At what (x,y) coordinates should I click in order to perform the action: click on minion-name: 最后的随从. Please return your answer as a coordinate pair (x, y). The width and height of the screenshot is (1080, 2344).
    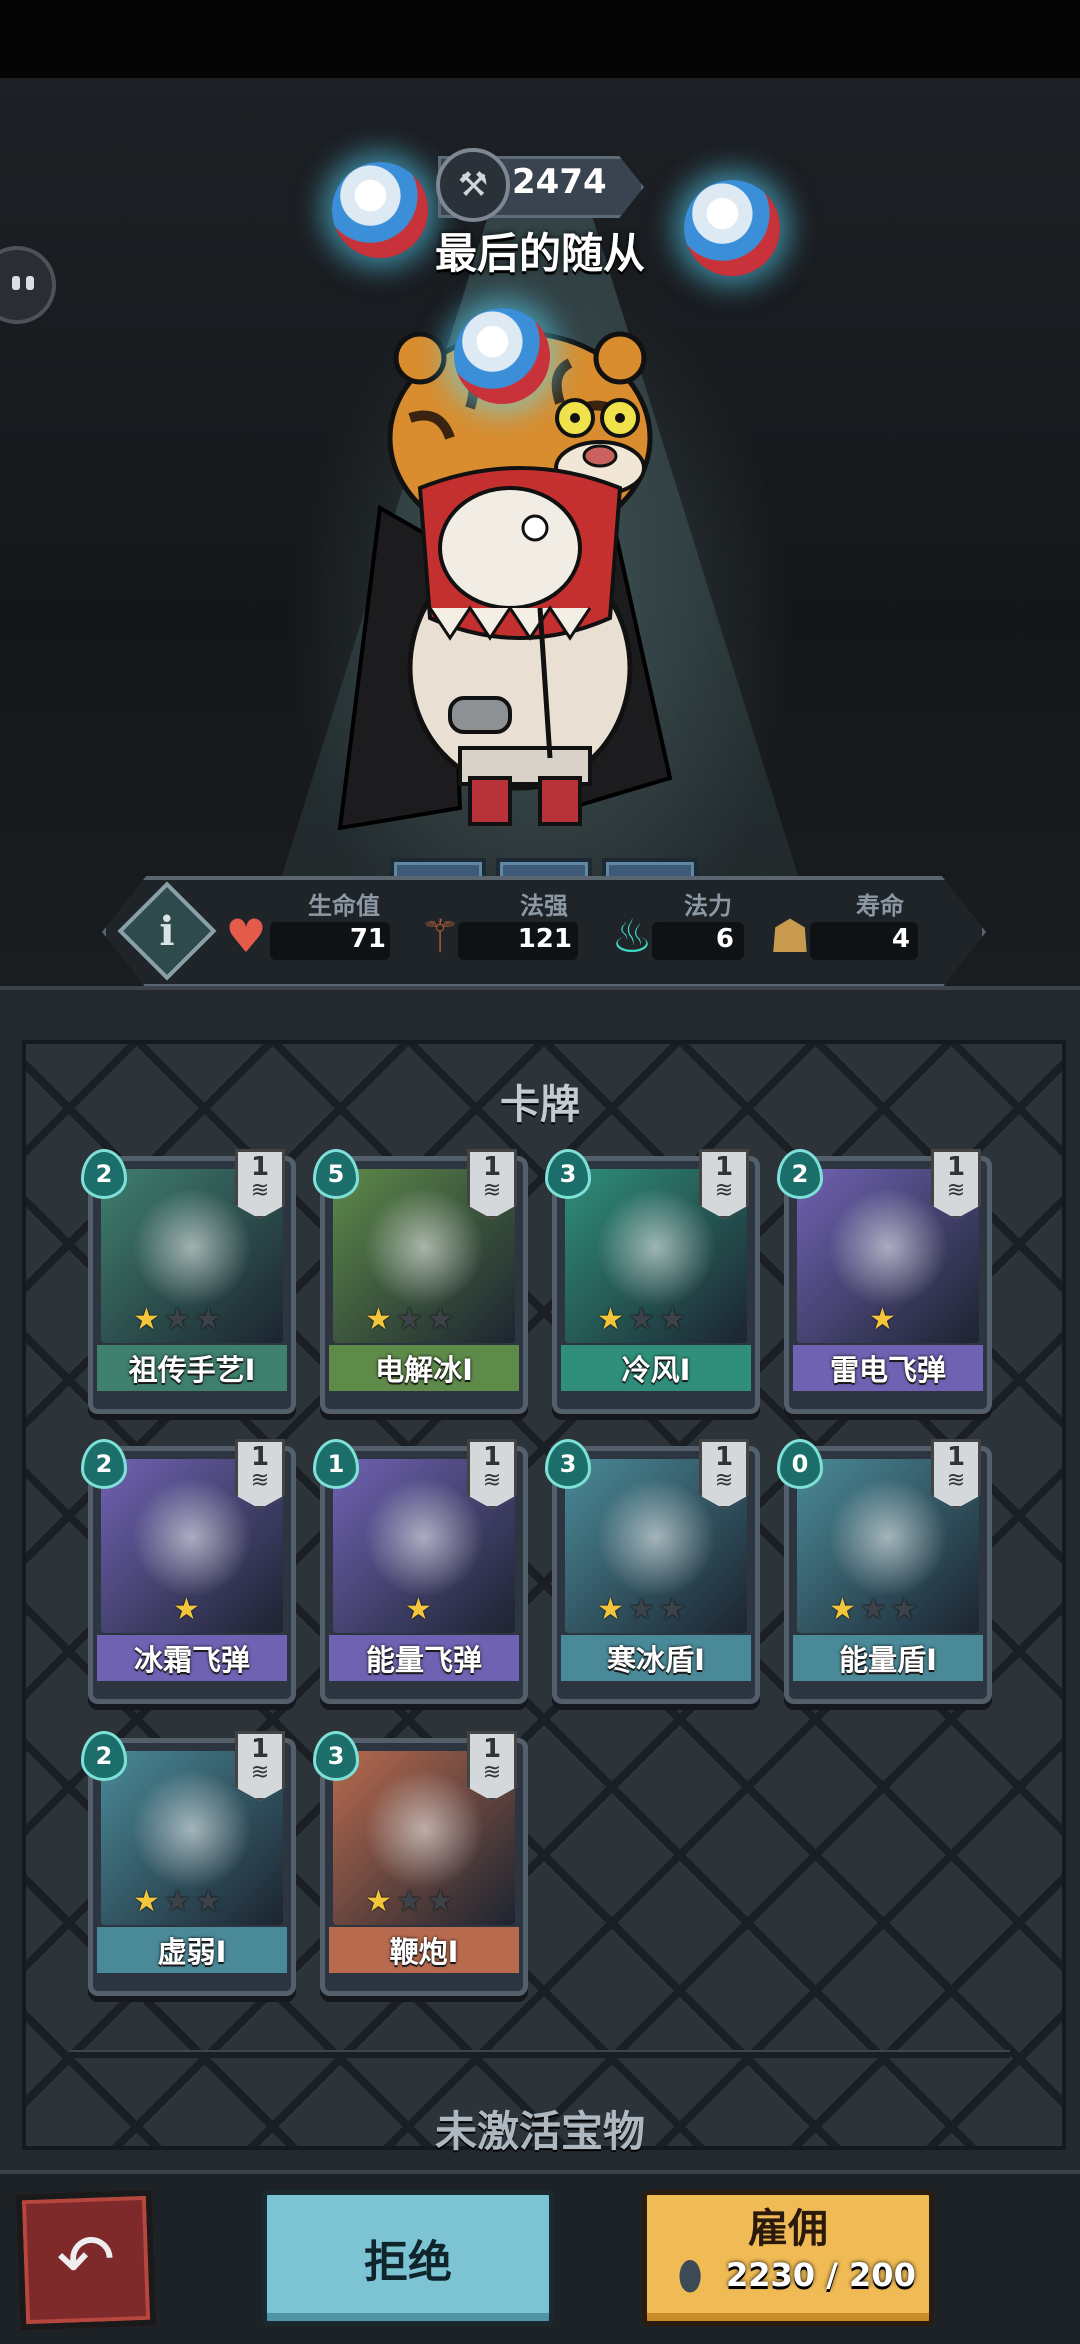
    Looking at the image, I should click on (539, 253).